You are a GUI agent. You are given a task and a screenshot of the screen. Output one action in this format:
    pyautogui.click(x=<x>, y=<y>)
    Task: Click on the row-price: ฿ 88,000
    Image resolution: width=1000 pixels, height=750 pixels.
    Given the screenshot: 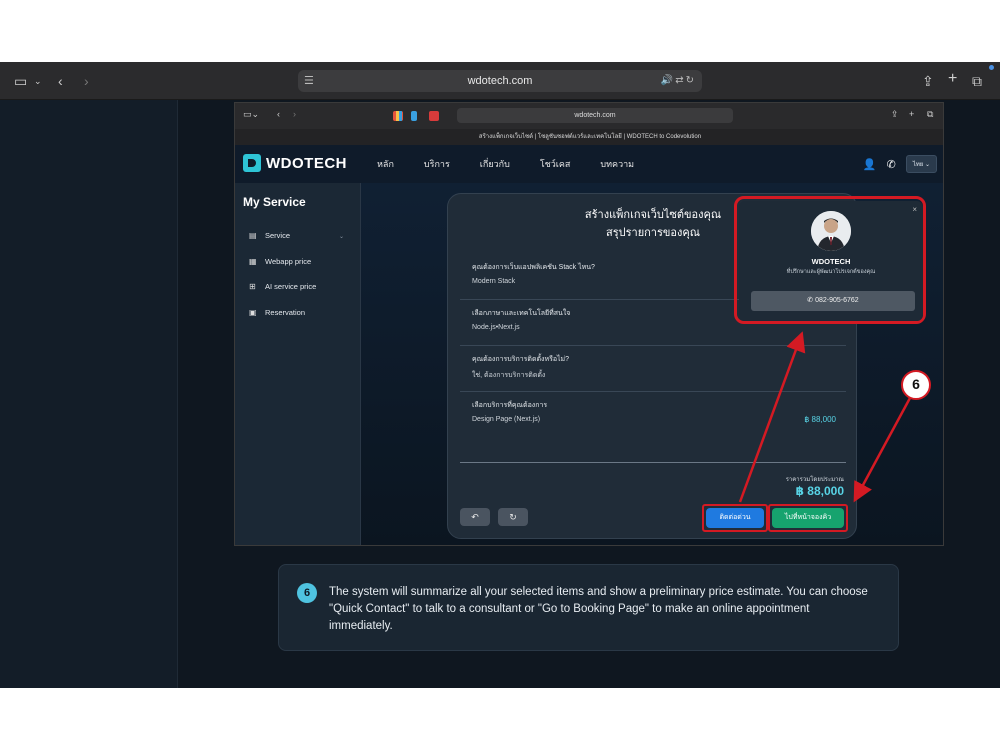 What is the action you would take?
    pyautogui.click(x=820, y=419)
    